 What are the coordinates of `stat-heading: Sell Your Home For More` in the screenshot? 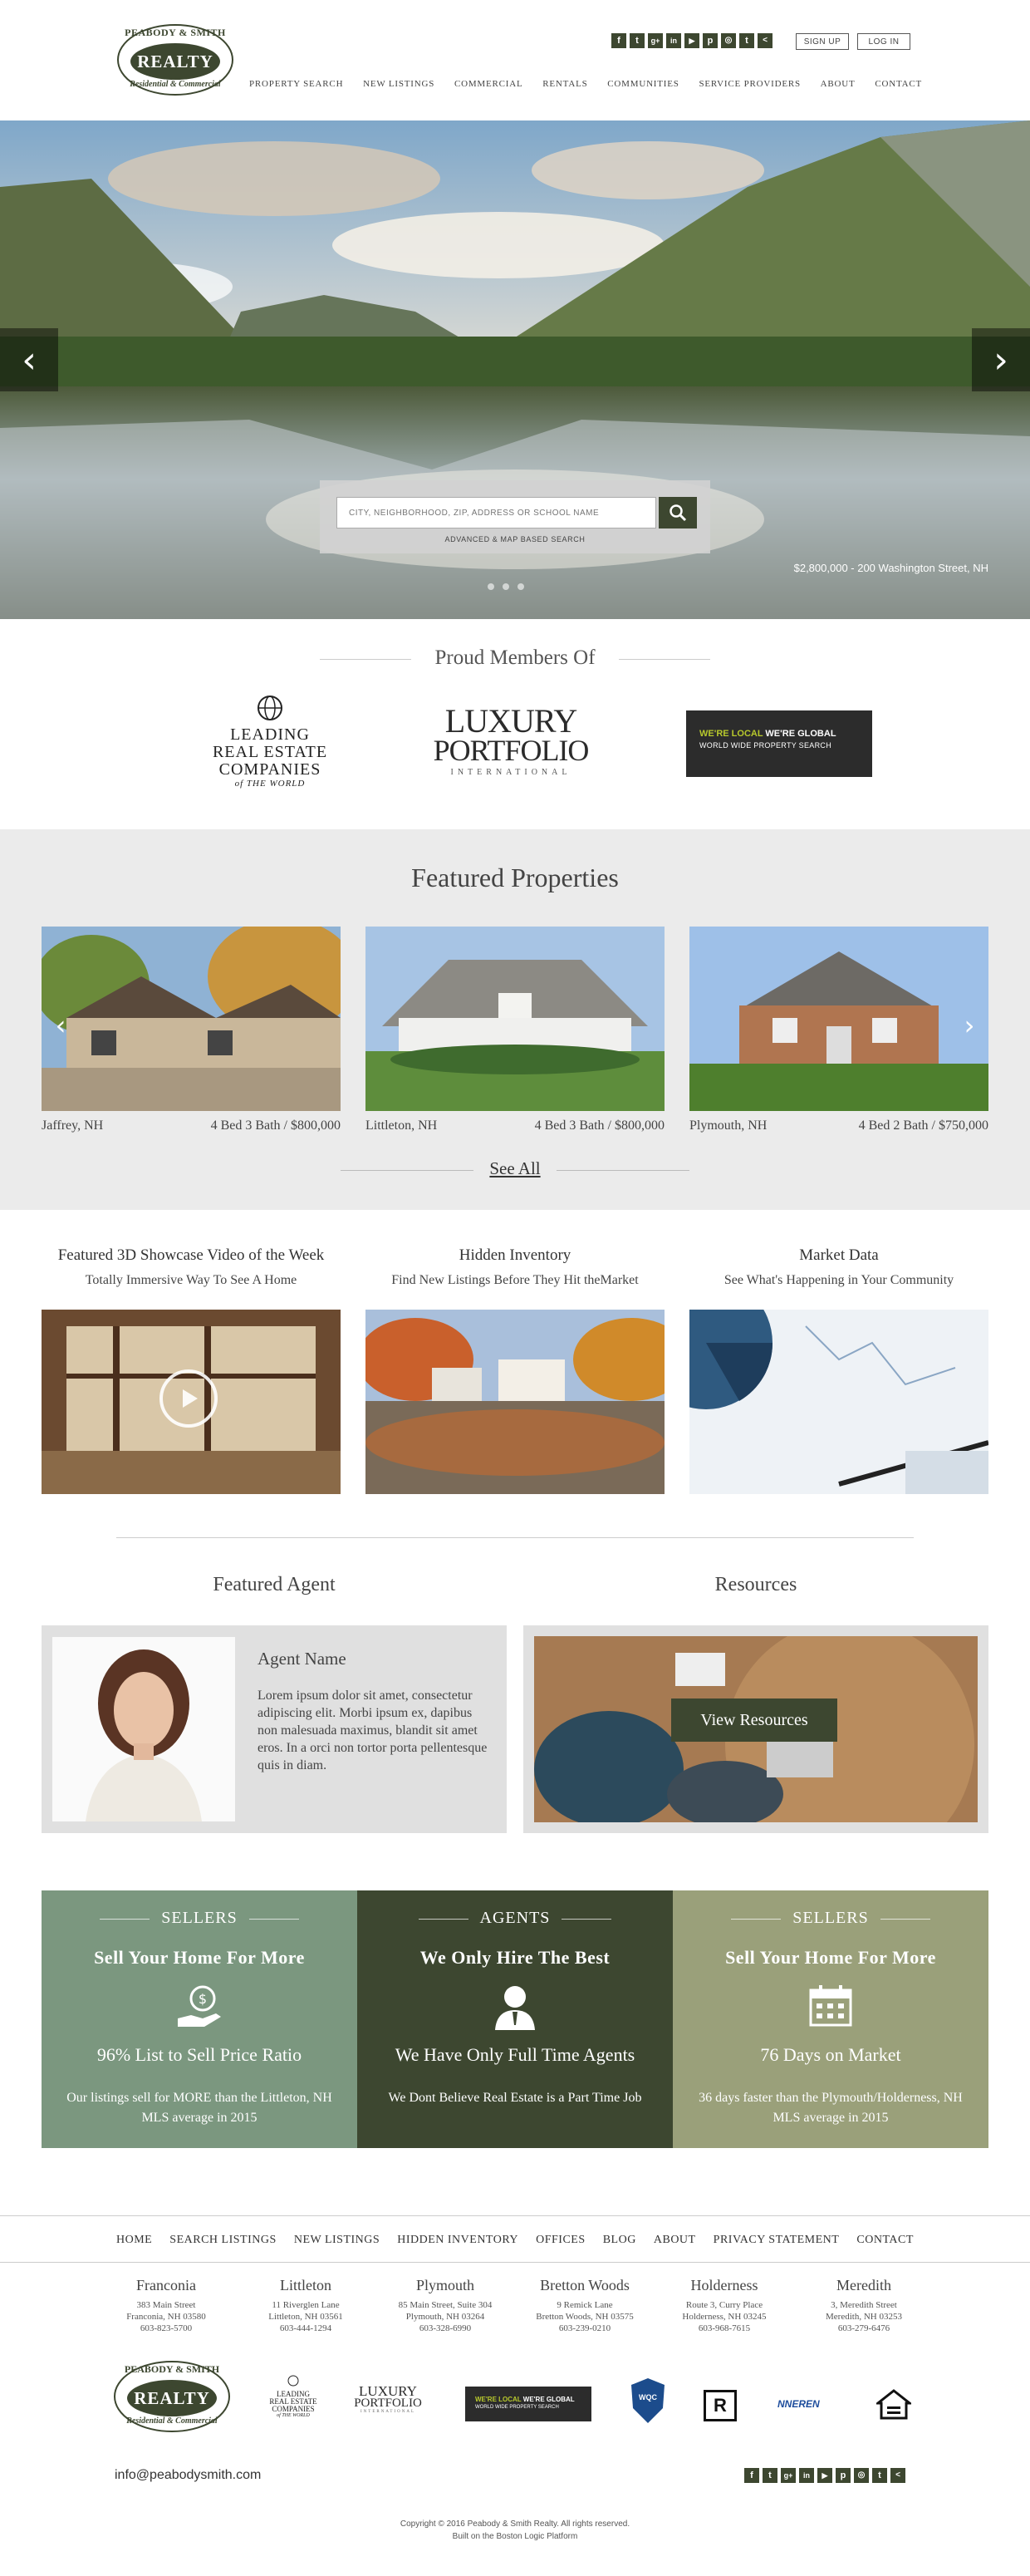 It's located at (830, 1957).